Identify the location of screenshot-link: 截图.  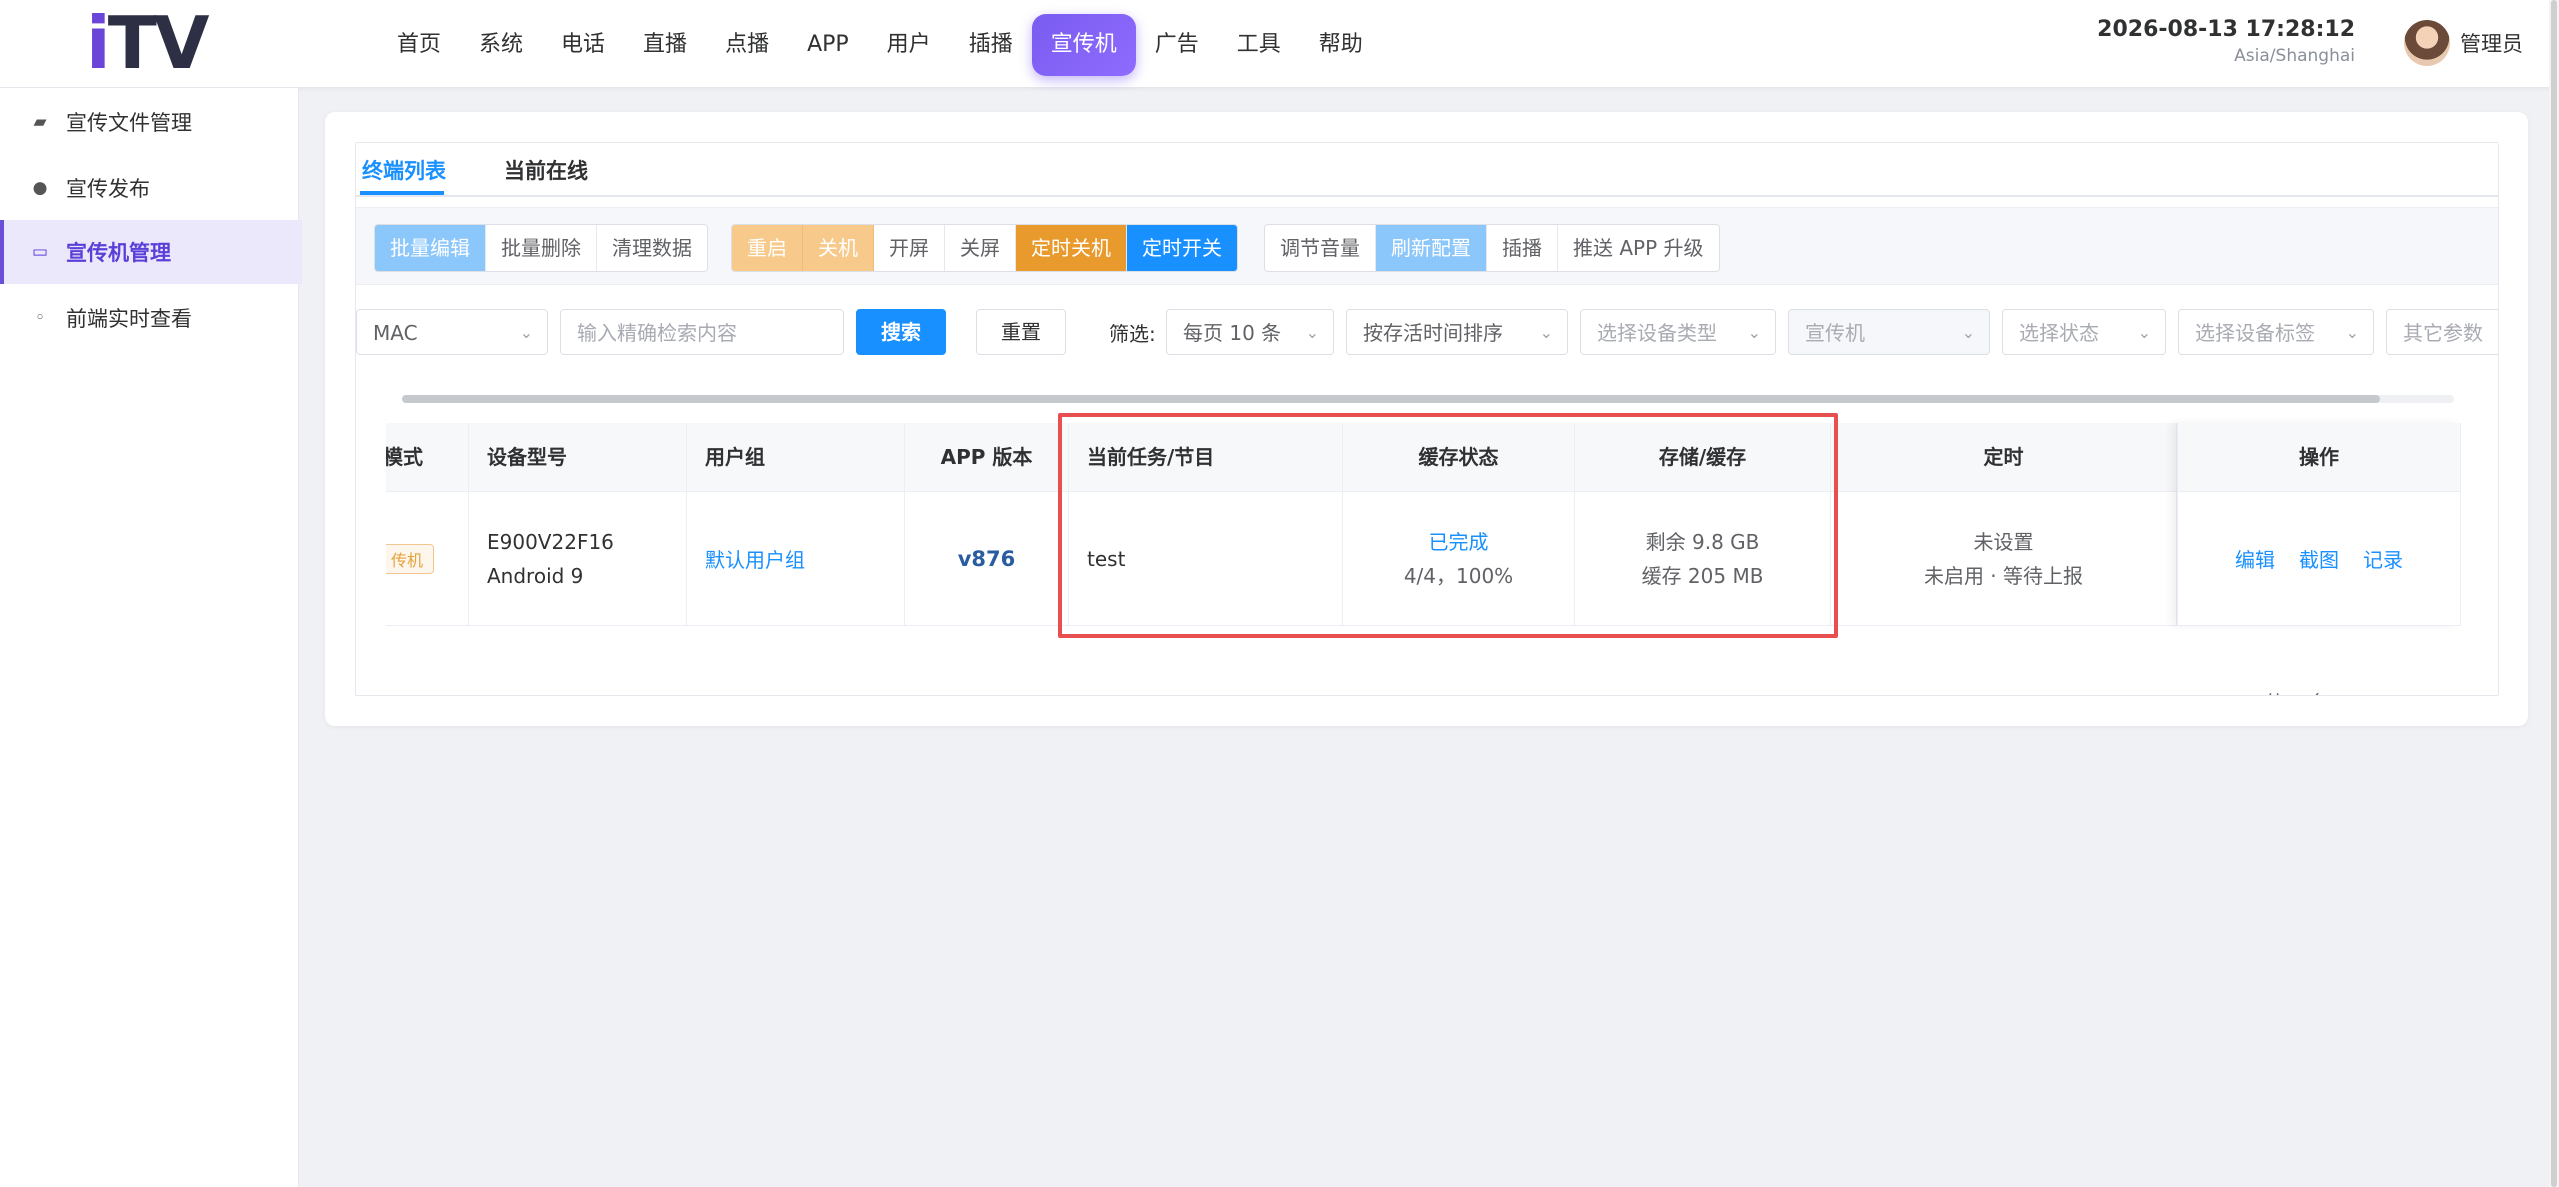
(2319, 558).